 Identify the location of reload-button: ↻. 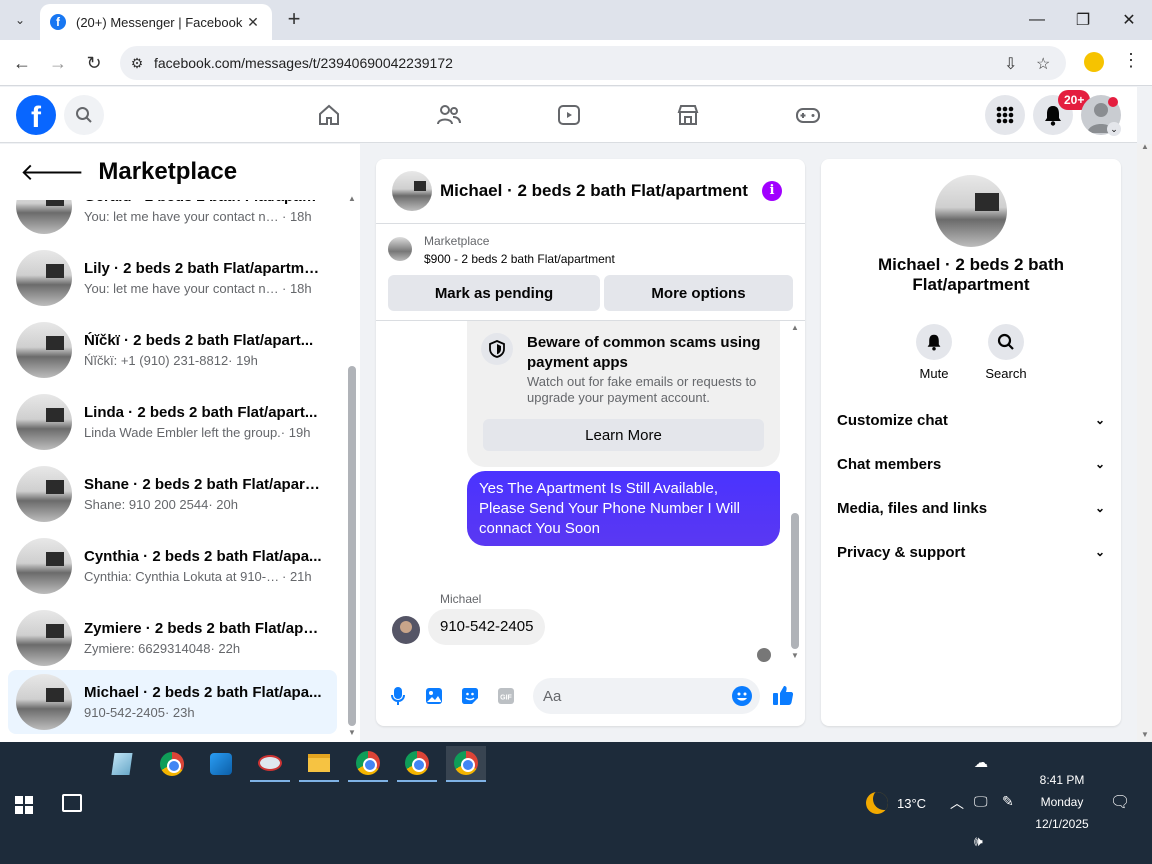
(94, 63).